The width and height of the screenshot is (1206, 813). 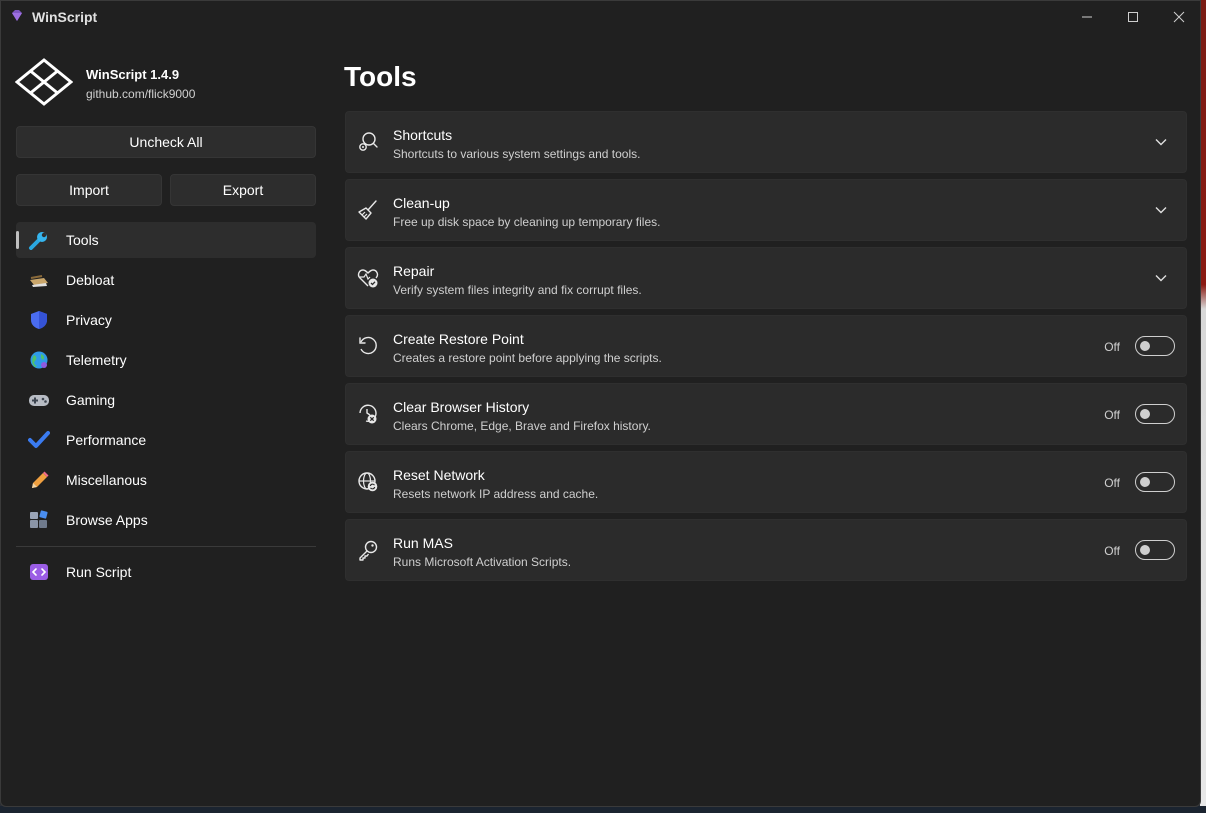 What do you see at coordinates (107, 520) in the screenshot?
I see `sidebar-item-label: Browse Apps` at bounding box center [107, 520].